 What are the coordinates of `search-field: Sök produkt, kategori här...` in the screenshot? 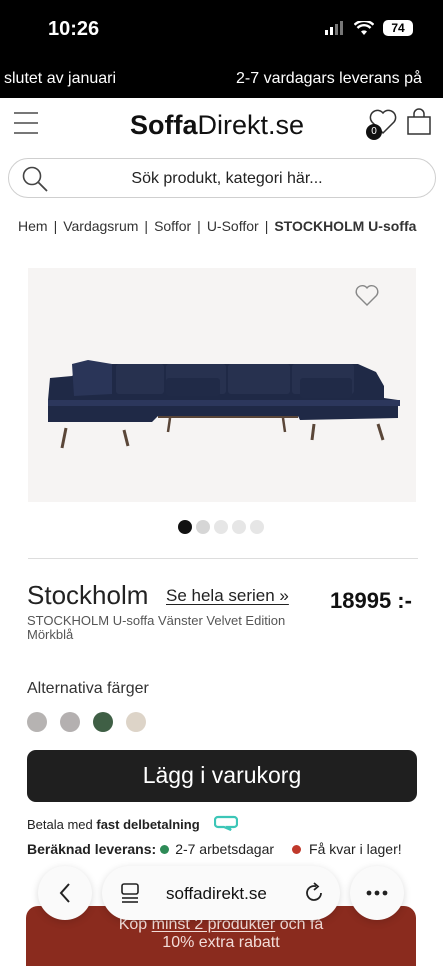 It's located at (222, 178).